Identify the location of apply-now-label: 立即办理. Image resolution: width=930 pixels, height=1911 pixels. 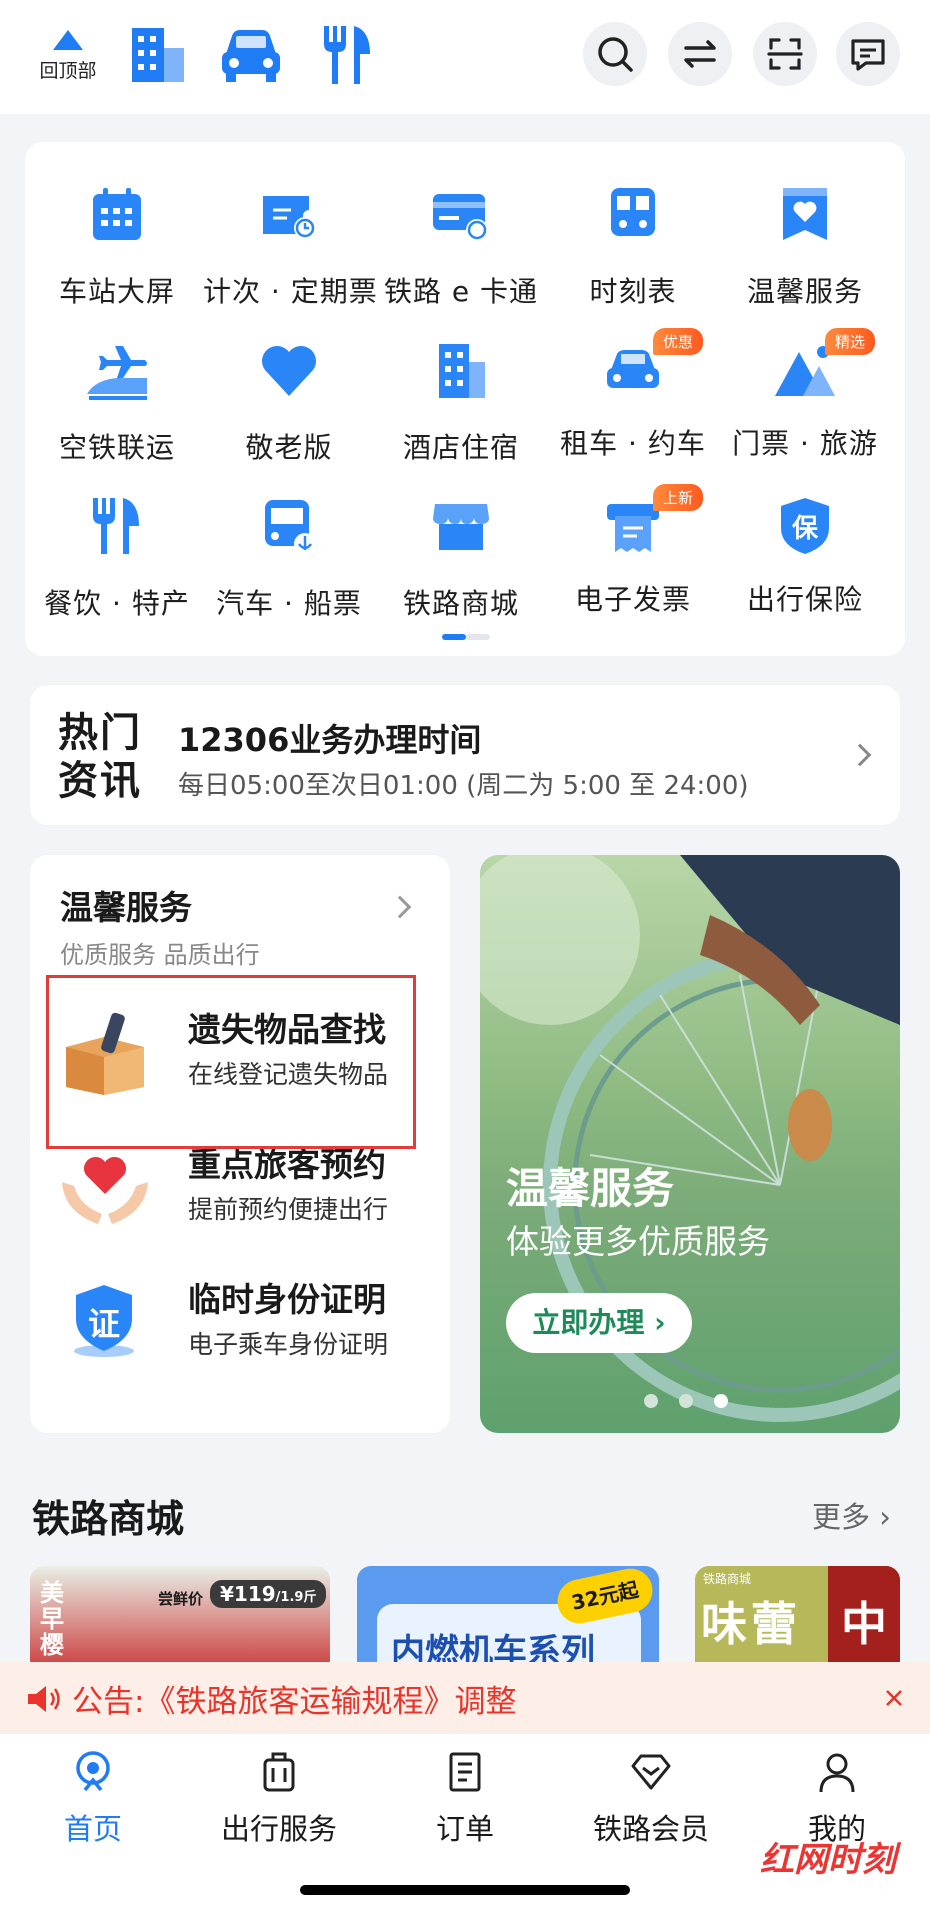
(588, 1322).